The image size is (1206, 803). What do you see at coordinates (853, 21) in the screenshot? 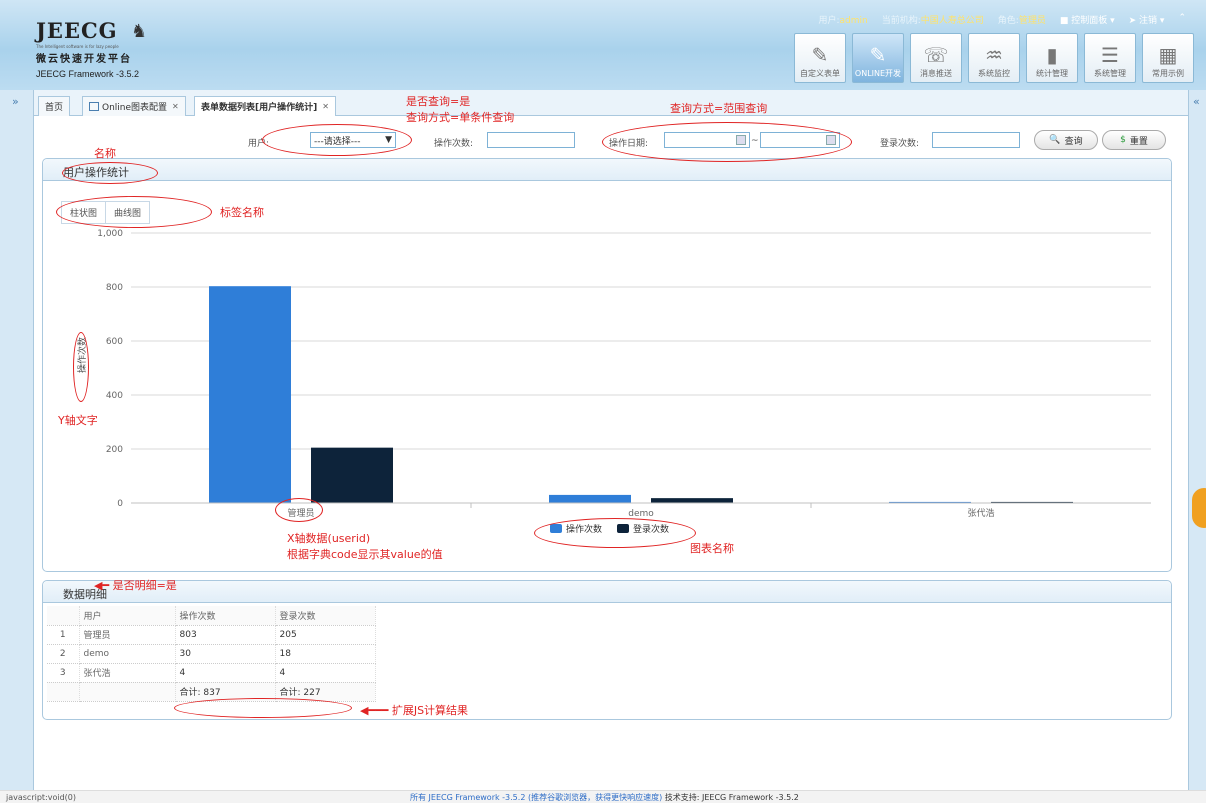
I see `user-value: admin` at bounding box center [853, 21].